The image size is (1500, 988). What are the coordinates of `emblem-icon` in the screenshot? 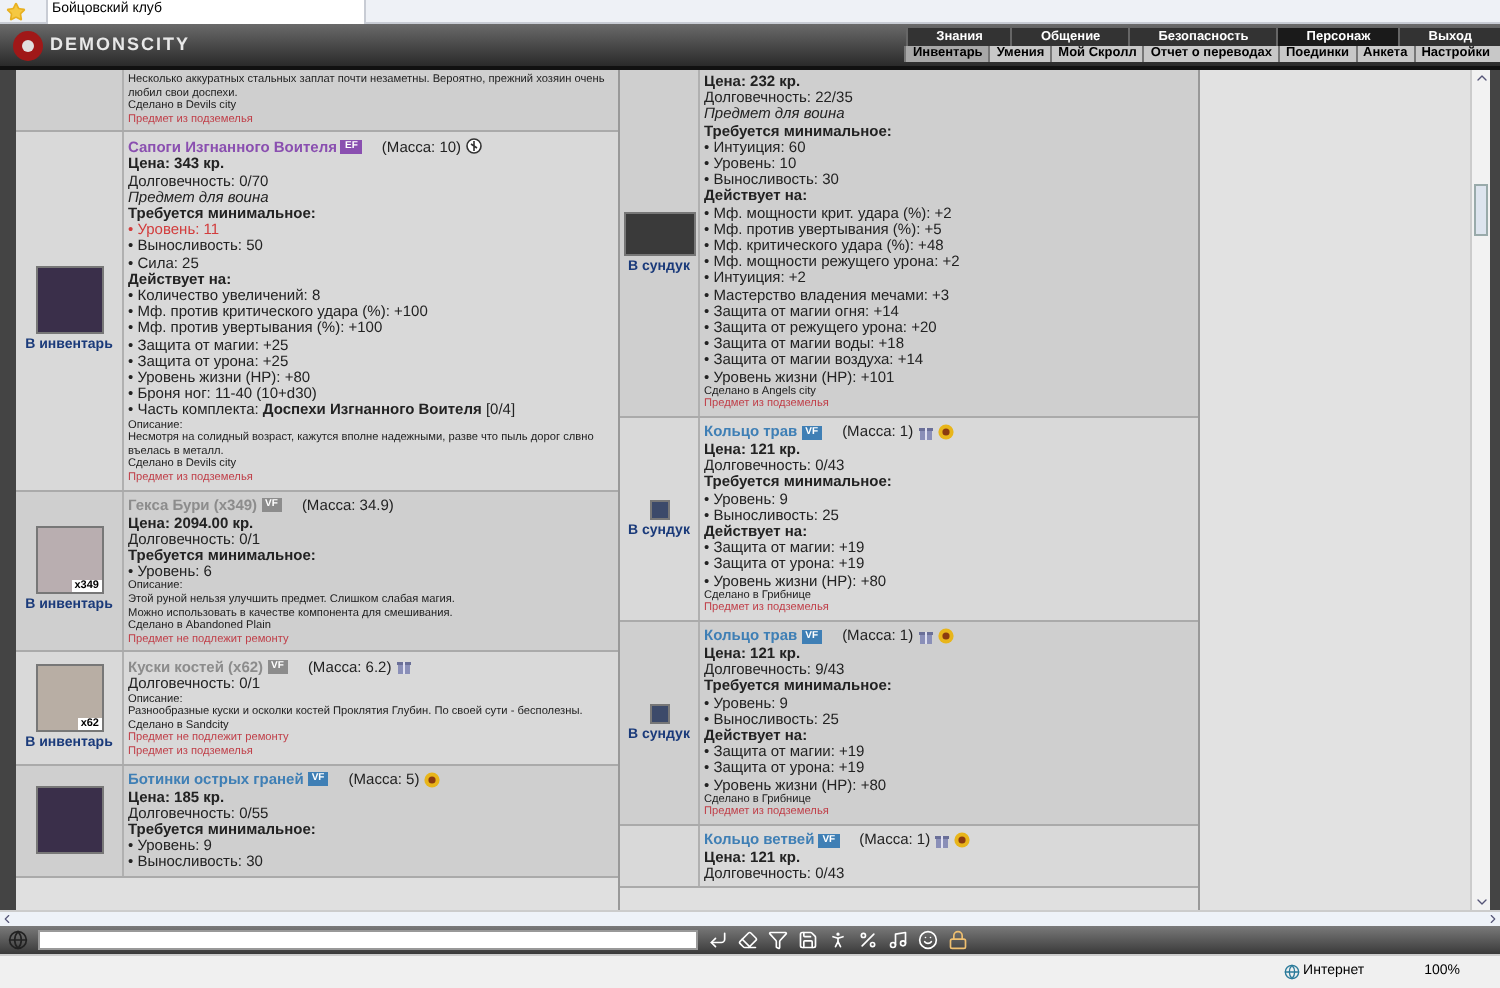 It's located at (28, 45).